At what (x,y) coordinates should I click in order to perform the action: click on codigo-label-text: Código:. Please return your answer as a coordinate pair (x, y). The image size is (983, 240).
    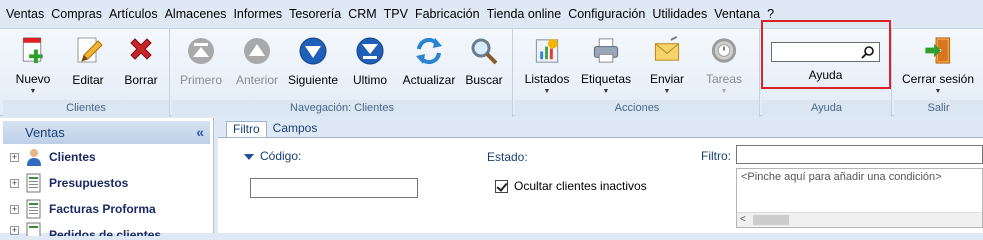
    Looking at the image, I should click on (281, 156).